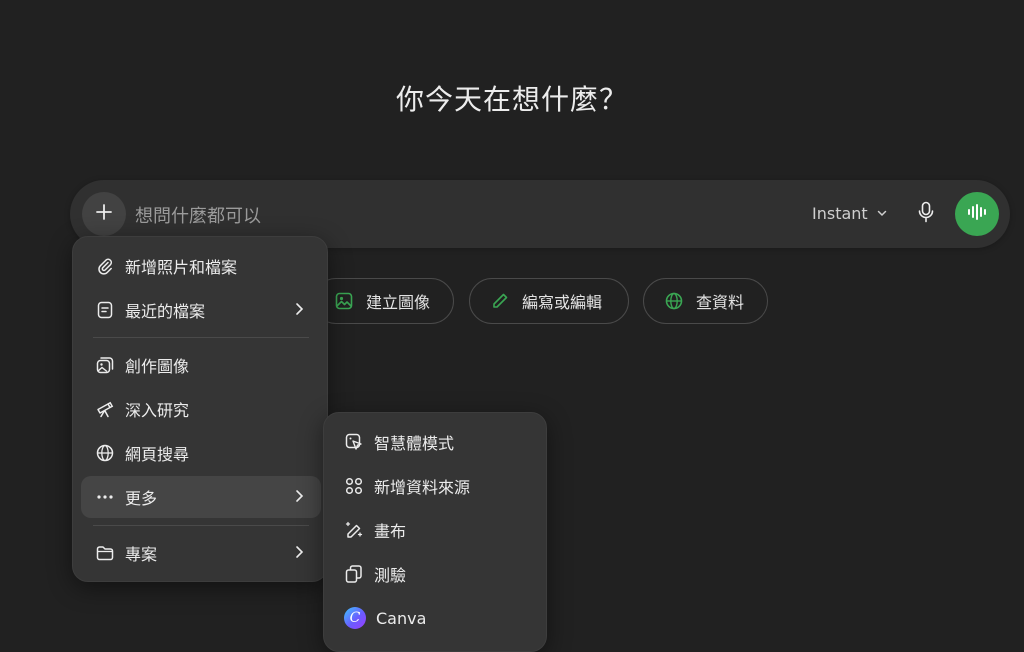  I want to click on chip-label: 查資料, so click(720, 302).